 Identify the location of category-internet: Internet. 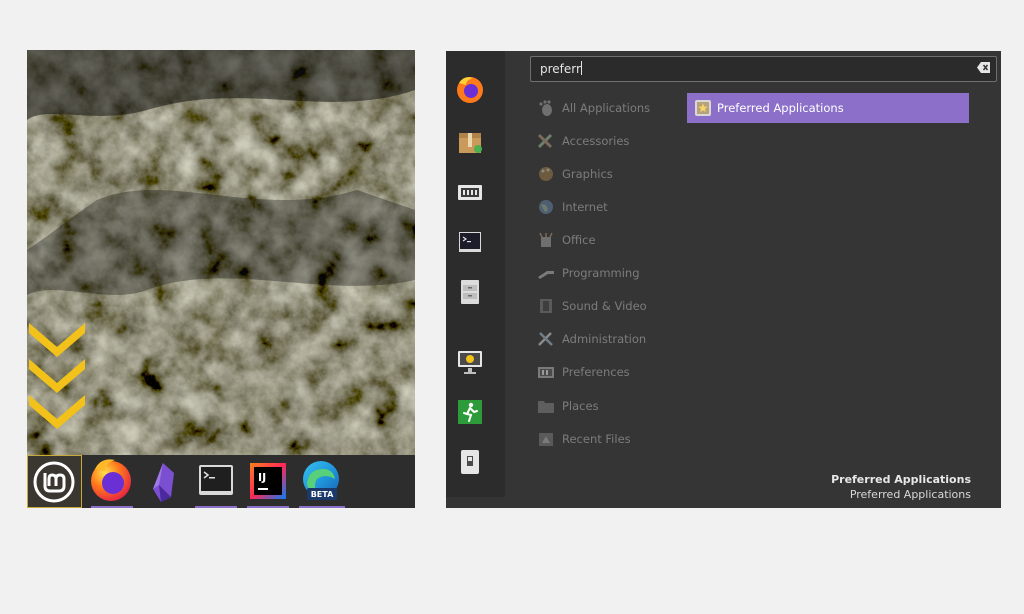
(607, 207).